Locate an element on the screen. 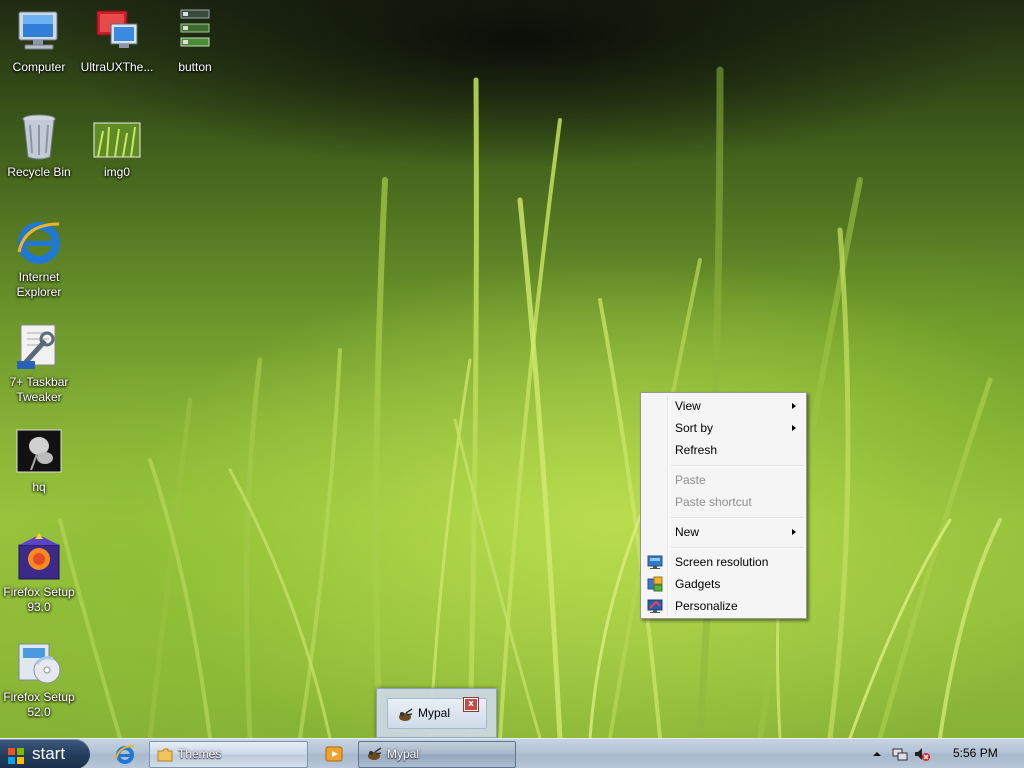 The height and width of the screenshot is (768, 1024). taskbar-thumbnail-preview: Mypal x is located at coordinates (436, 713).